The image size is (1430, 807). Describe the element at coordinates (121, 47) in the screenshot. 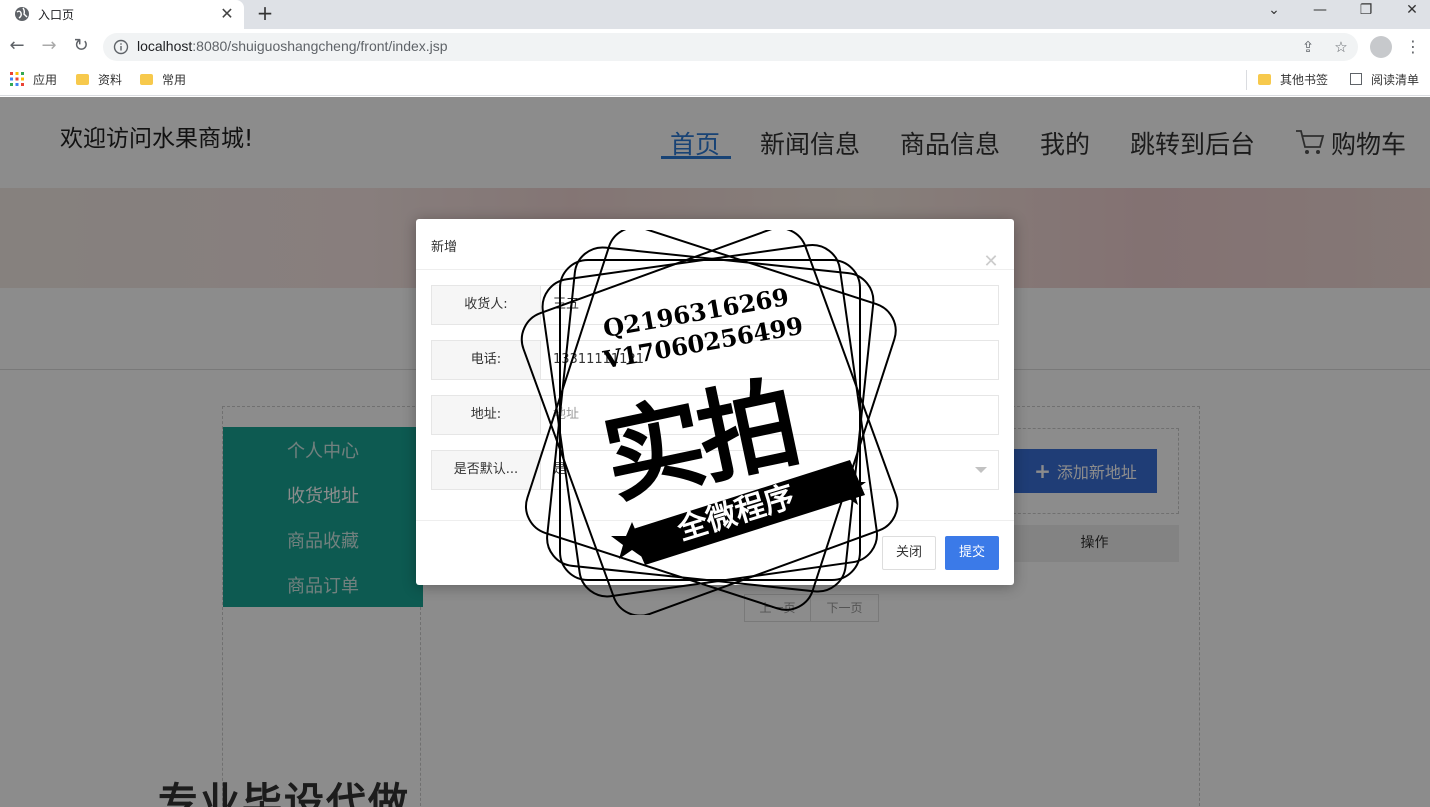

I see `info-icon` at that location.